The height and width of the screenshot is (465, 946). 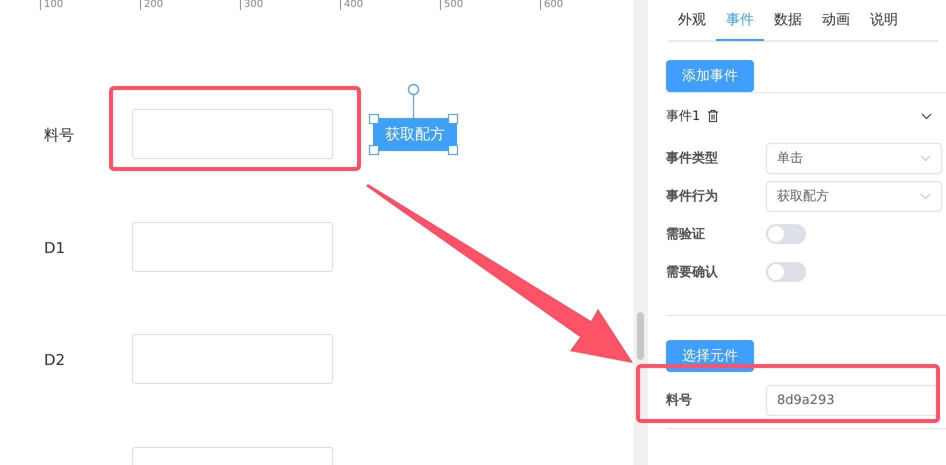 What do you see at coordinates (854, 158) in the screenshot?
I see `select-field: 单击` at bounding box center [854, 158].